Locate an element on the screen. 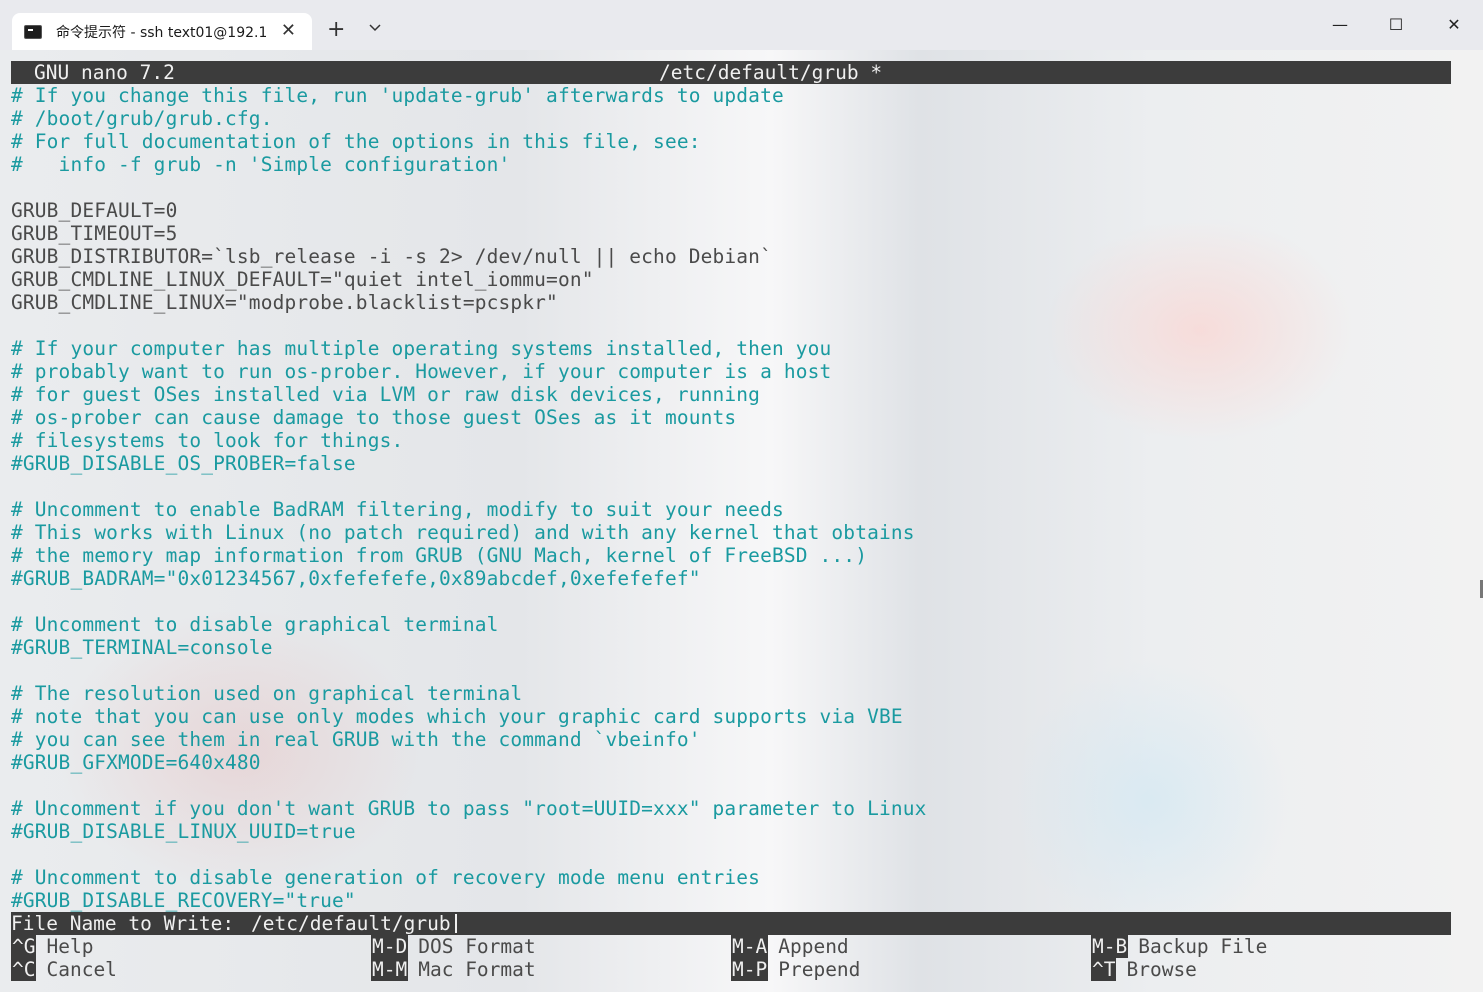 The image size is (1483, 992). tab-title: 命令提示符 - ssh text01@192.168.1.1 is located at coordinates (161, 32).